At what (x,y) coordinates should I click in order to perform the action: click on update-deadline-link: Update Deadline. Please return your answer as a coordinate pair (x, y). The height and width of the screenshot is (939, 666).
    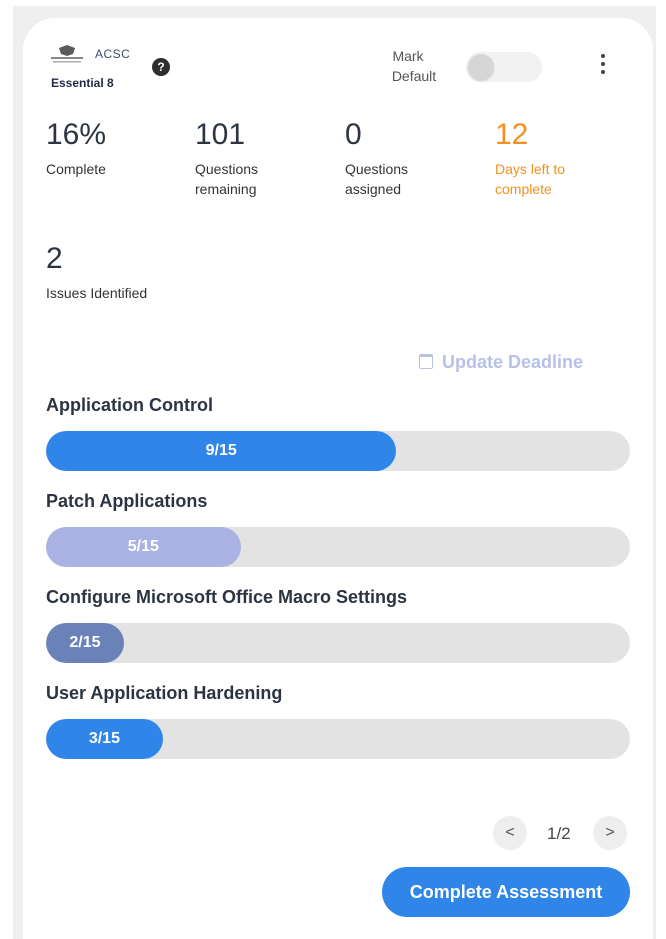
    Looking at the image, I should click on (501, 362).